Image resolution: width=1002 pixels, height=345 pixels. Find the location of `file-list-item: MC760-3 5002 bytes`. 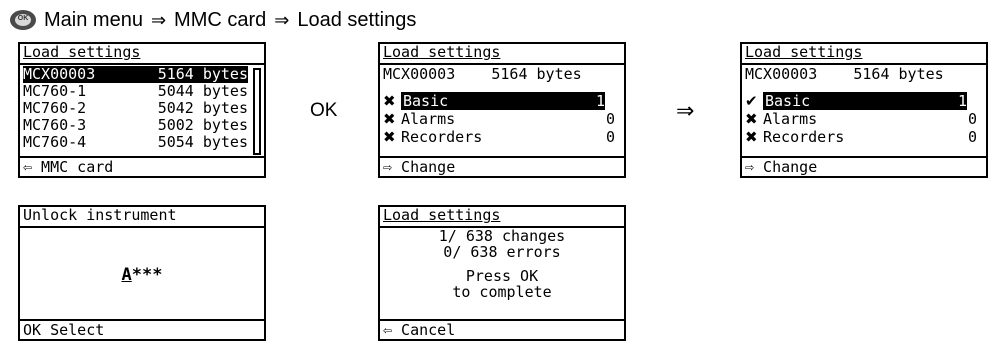

file-list-item: MC760-3 5002 bytes is located at coordinates (135, 125).